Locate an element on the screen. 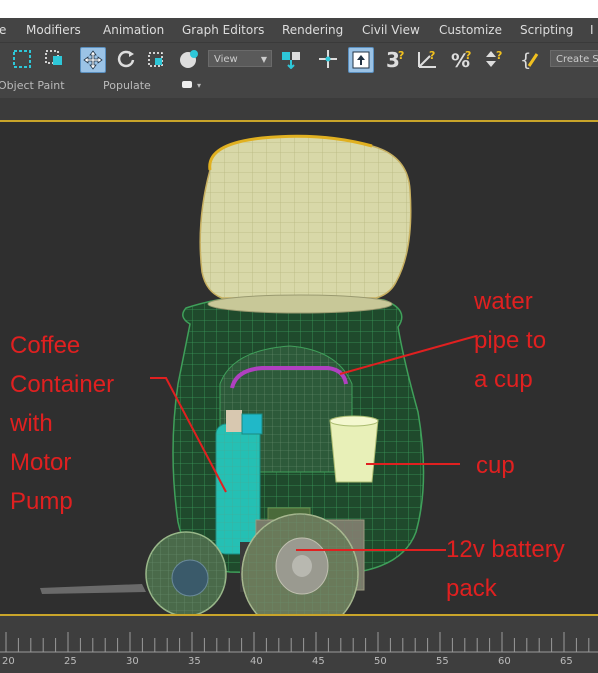 The height and width of the screenshot is (673, 598). annotation-battery-line: pack is located at coordinates (471, 588).